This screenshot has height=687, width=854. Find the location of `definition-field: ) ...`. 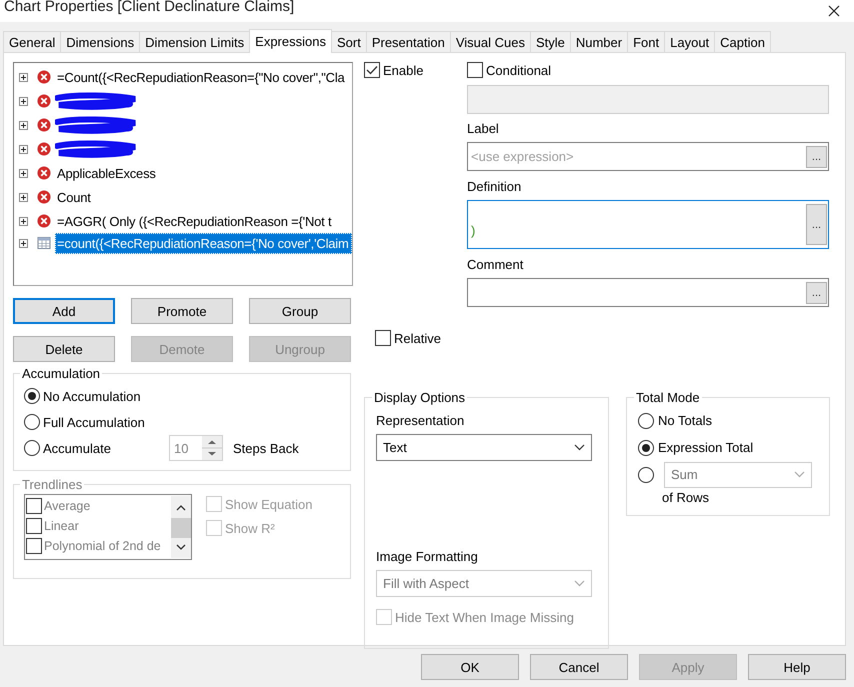

definition-field: ) ... is located at coordinates (648, 224).